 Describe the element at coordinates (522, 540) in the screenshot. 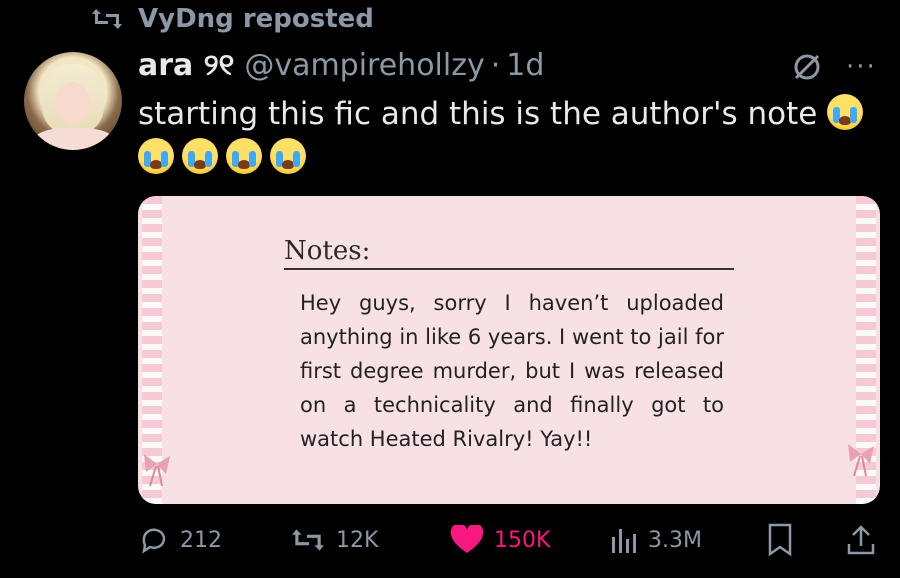

I see `like-count: 150K` at that location.